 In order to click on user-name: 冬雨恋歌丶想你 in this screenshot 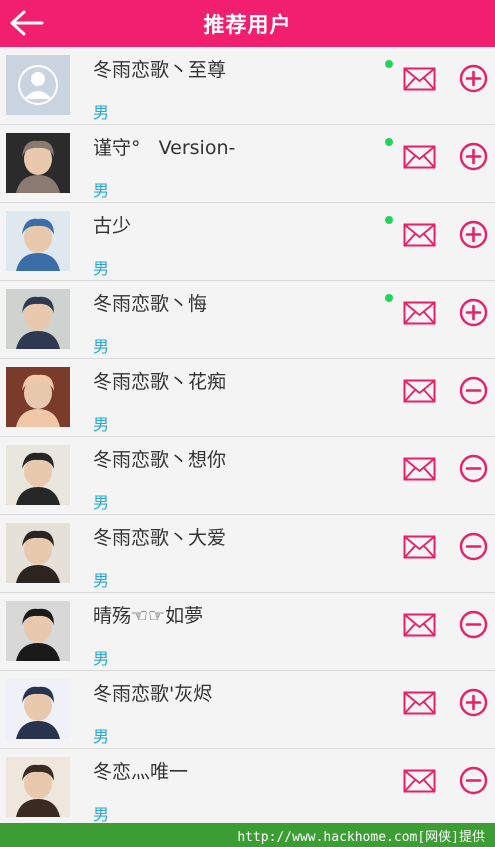, I will do `click(160, 460)`.